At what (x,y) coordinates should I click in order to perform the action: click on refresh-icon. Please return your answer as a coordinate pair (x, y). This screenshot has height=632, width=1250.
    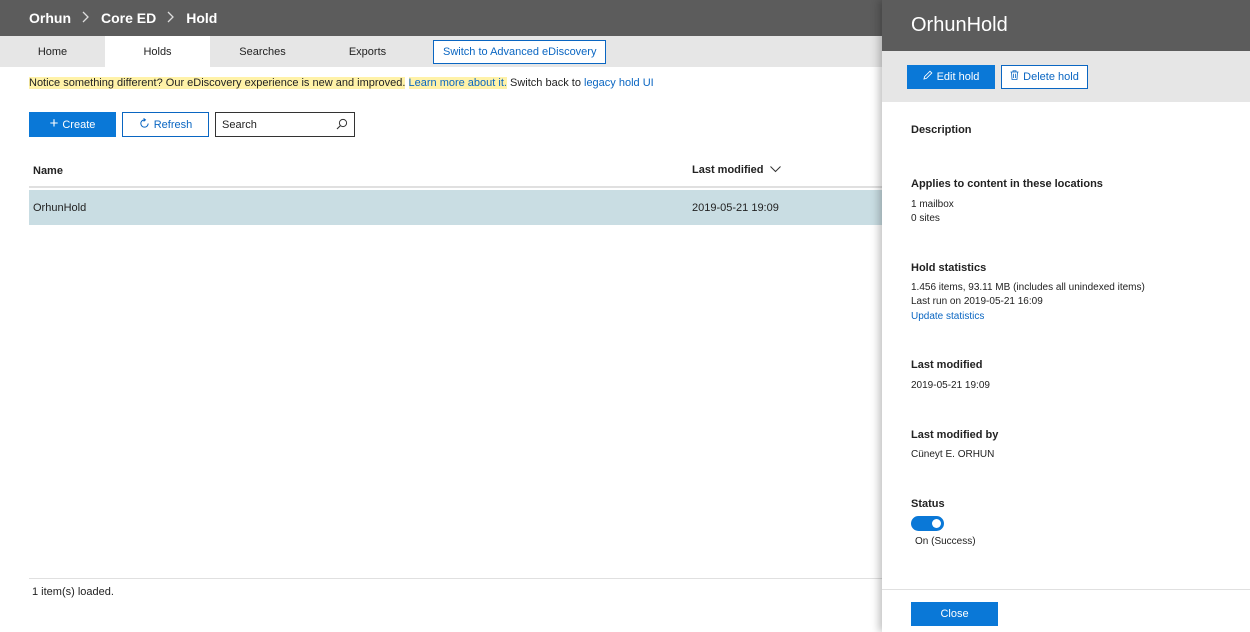
    Looking at the image, I should click on (144, 124).